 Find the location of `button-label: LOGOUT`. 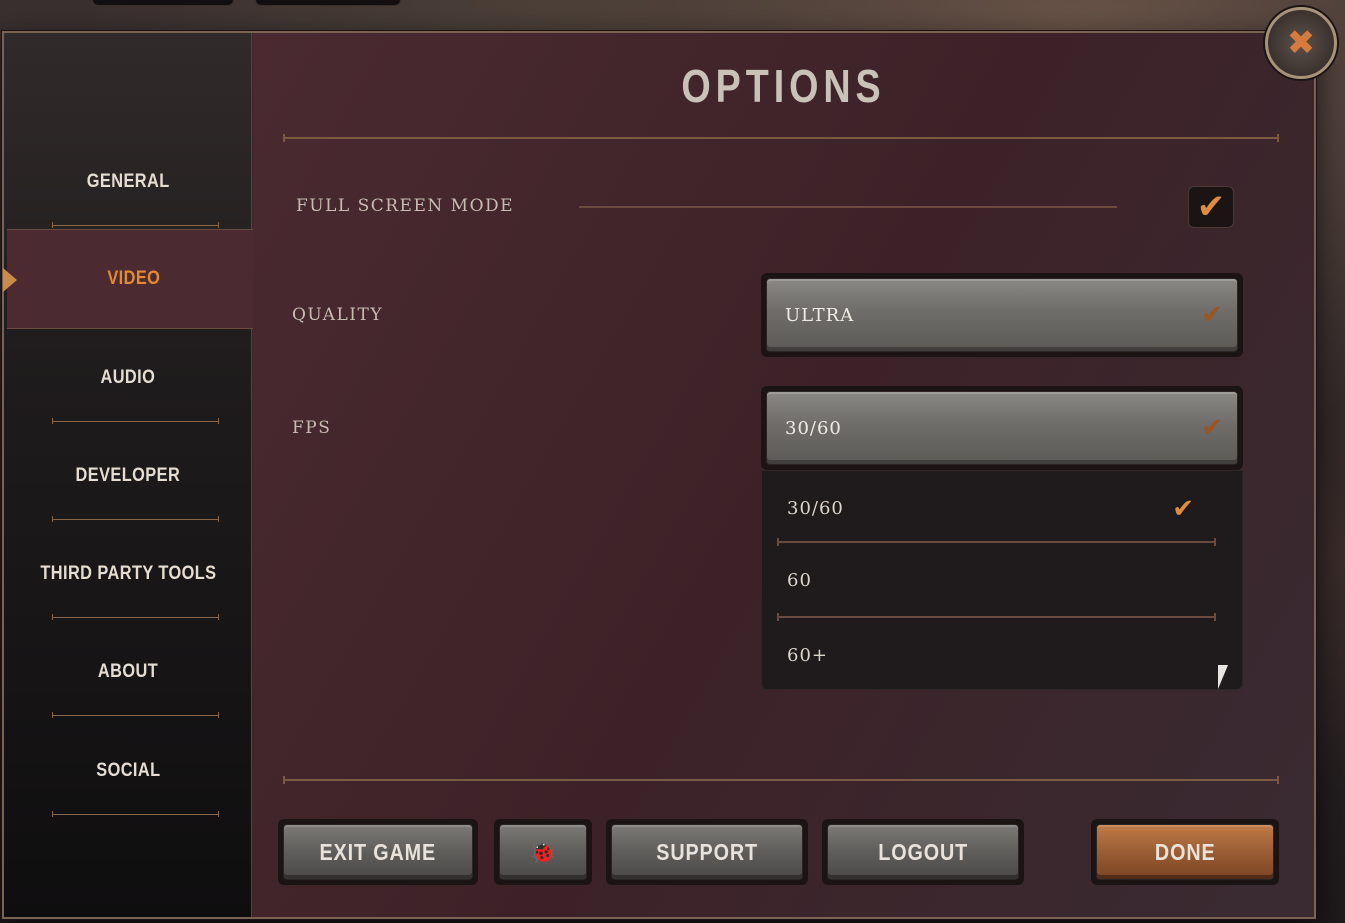

button-label: LOGOUT is located at coordinates (923, 851).